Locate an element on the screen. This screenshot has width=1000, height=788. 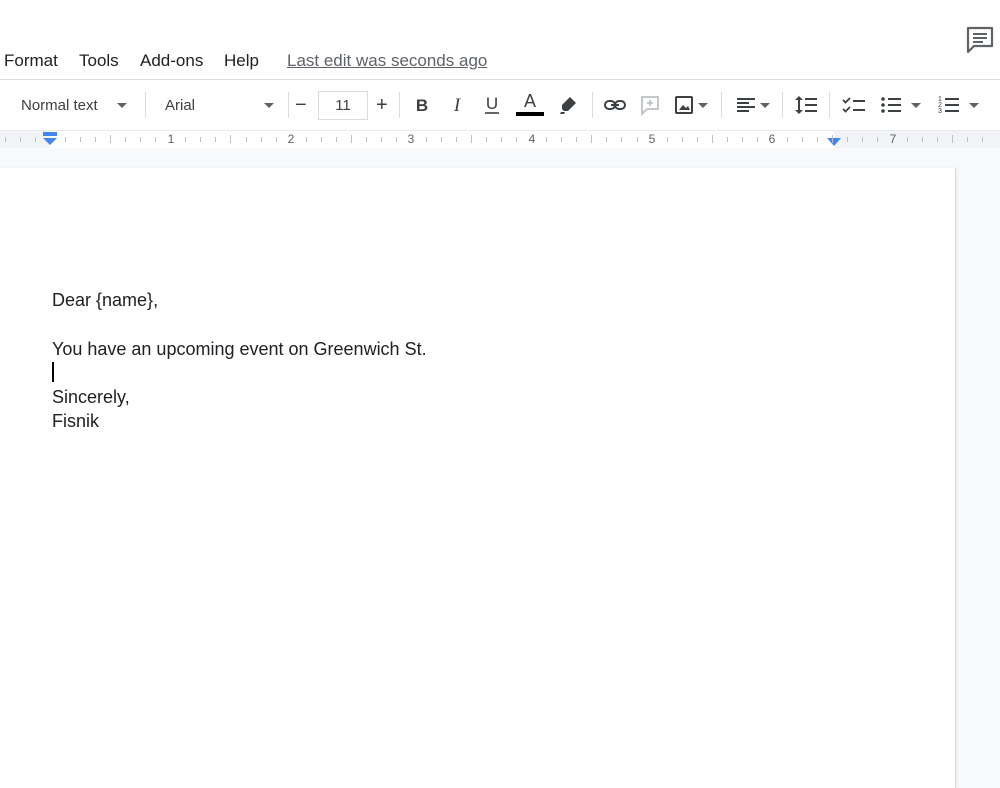
svg-text: B is located at coordinates (422, 105).